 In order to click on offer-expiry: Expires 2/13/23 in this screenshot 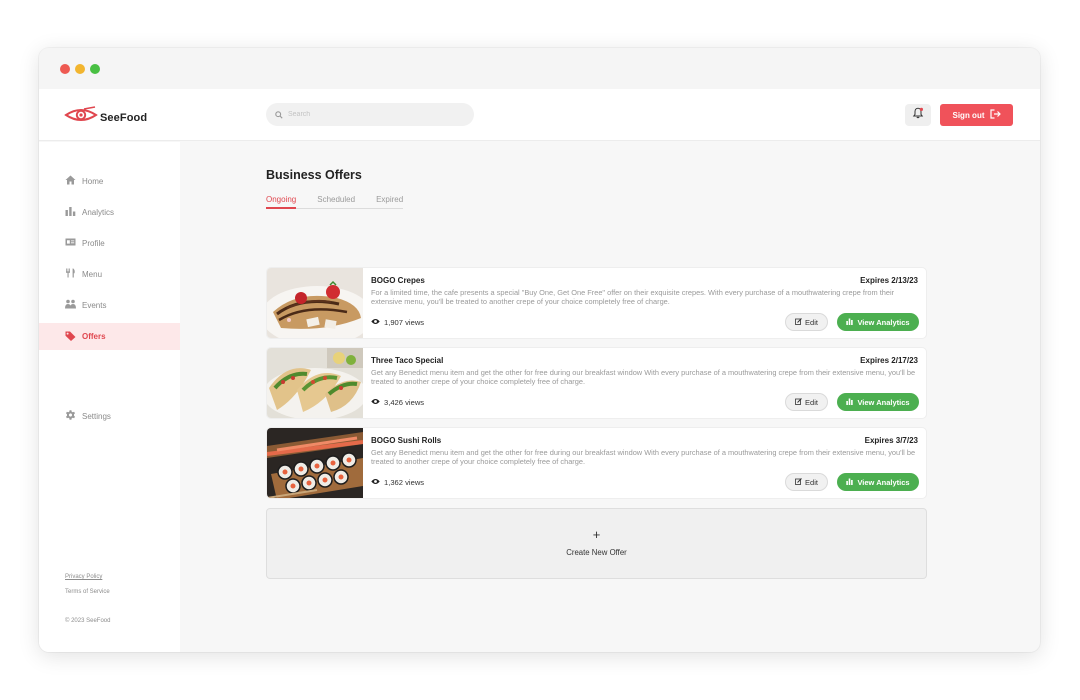, I will do `click(889, 280)`.